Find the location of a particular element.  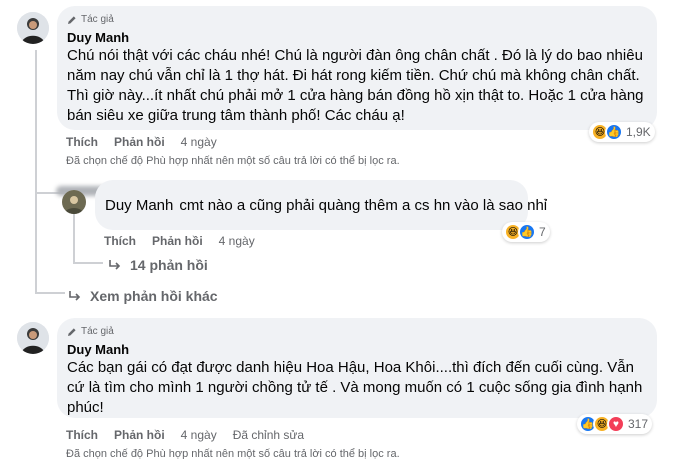

reply-reaction-count: 7 is located at coordinates (542, 232).